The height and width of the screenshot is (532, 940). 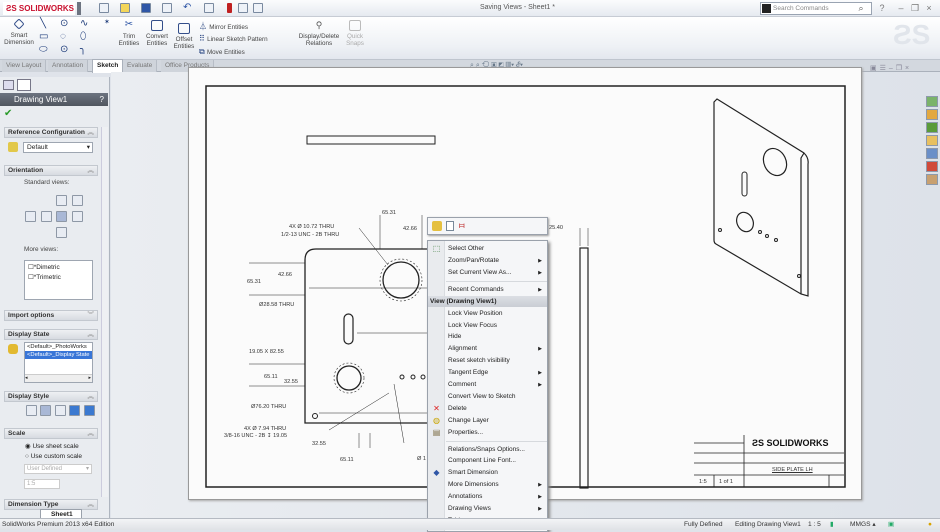 I want to click on slot-icon: ⬭, so click(x=43, y=49).